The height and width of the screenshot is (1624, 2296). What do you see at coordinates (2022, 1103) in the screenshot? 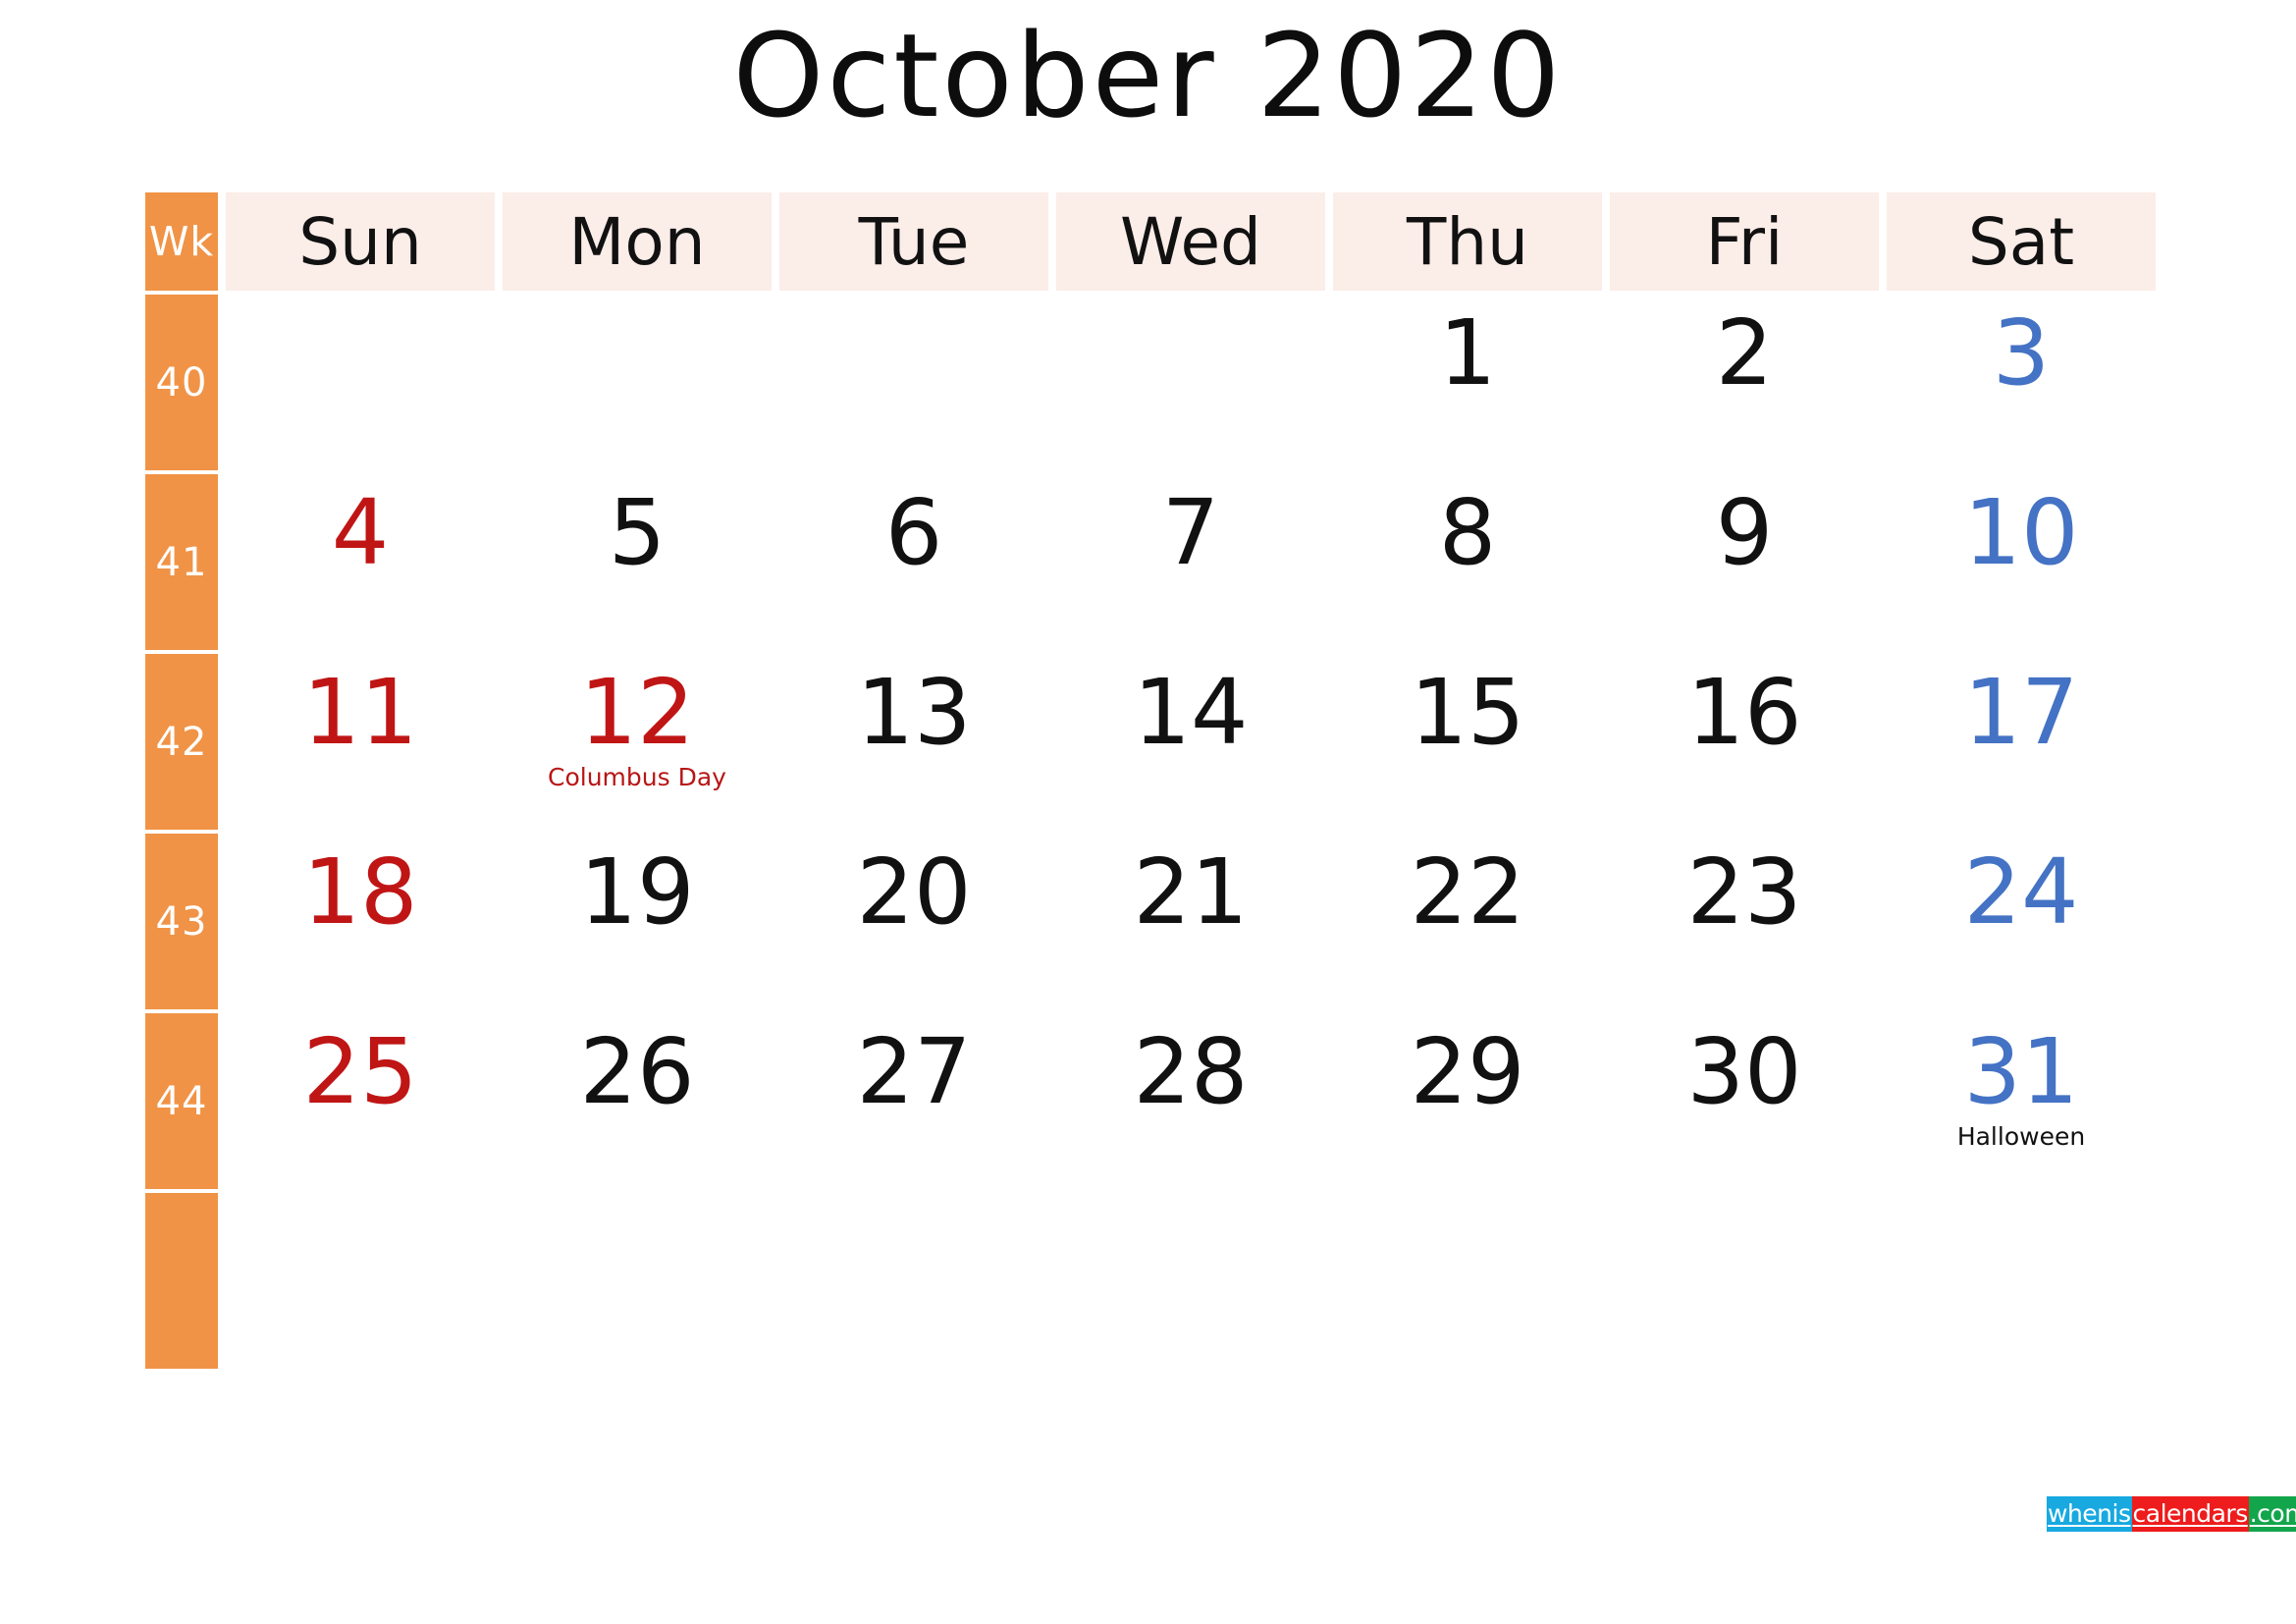
I see `day-cell-sat: 31 Halloween` at bounding box center [2022, 1103].